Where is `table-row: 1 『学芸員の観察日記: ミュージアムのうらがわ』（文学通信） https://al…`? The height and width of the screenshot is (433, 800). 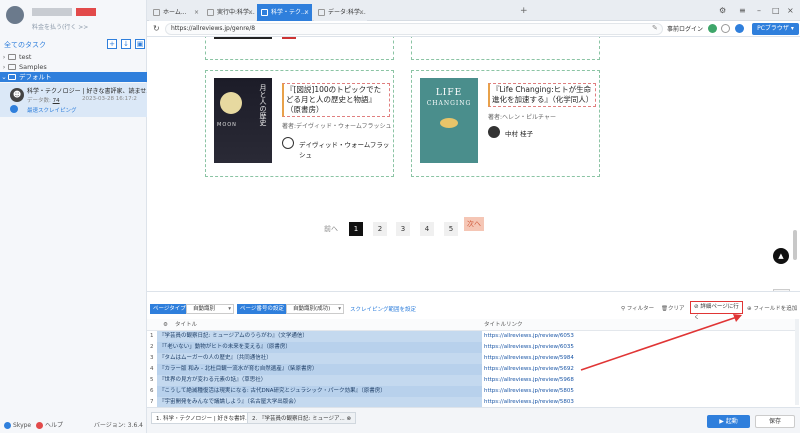 table-row: 1 『学芸員の観察日記: ミュージアムのうらがわ』（文学通信） https://al… is located at coordinates (471, 336).